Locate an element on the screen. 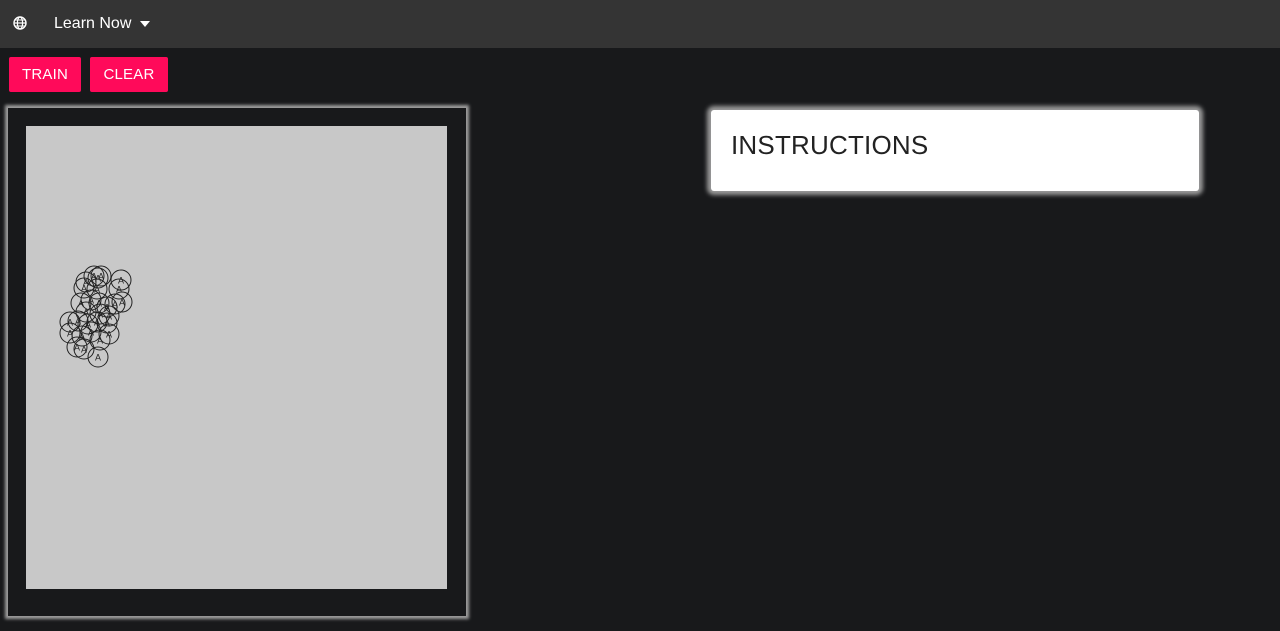  learn-now-menu: Learn Now is located at coordinates (102, 24).